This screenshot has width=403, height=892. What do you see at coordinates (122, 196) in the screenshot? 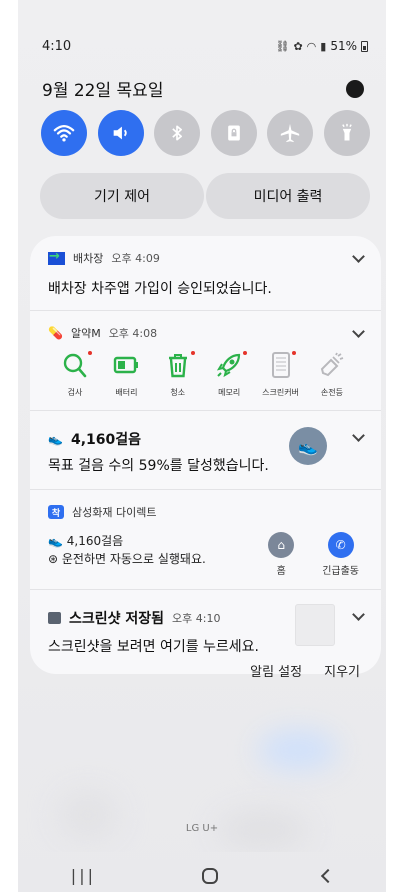
I see `device-control-button: 기기 제어` at bounding box center [122, 196].